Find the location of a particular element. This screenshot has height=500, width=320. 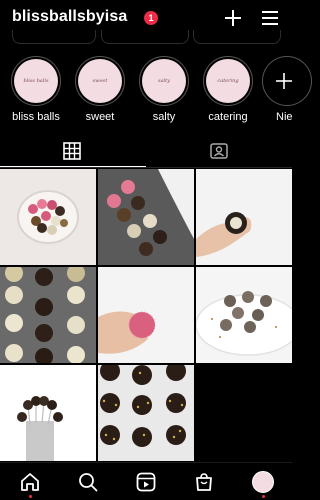

new-highlight-ring is located at coordinates (287, 81).